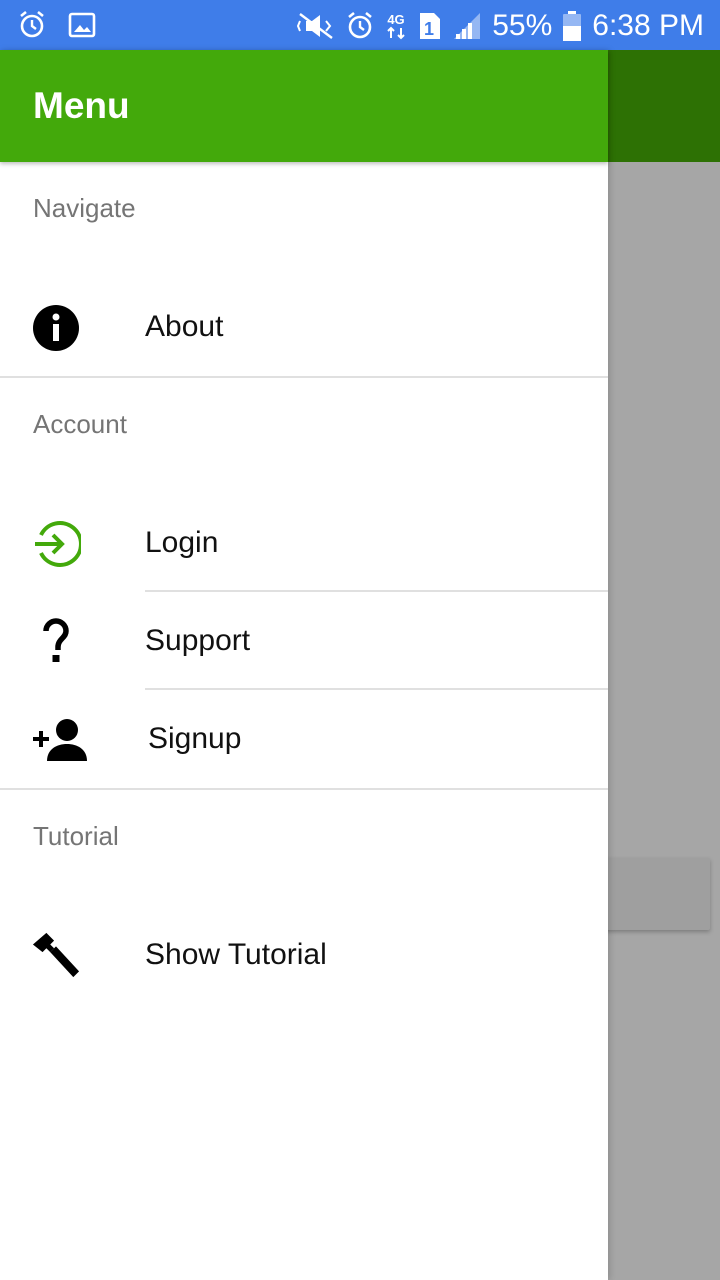 Image resolution: width=720 pixels, height=1280 pixels. I want to click on drawer-title: Menu, so click(81, 105).